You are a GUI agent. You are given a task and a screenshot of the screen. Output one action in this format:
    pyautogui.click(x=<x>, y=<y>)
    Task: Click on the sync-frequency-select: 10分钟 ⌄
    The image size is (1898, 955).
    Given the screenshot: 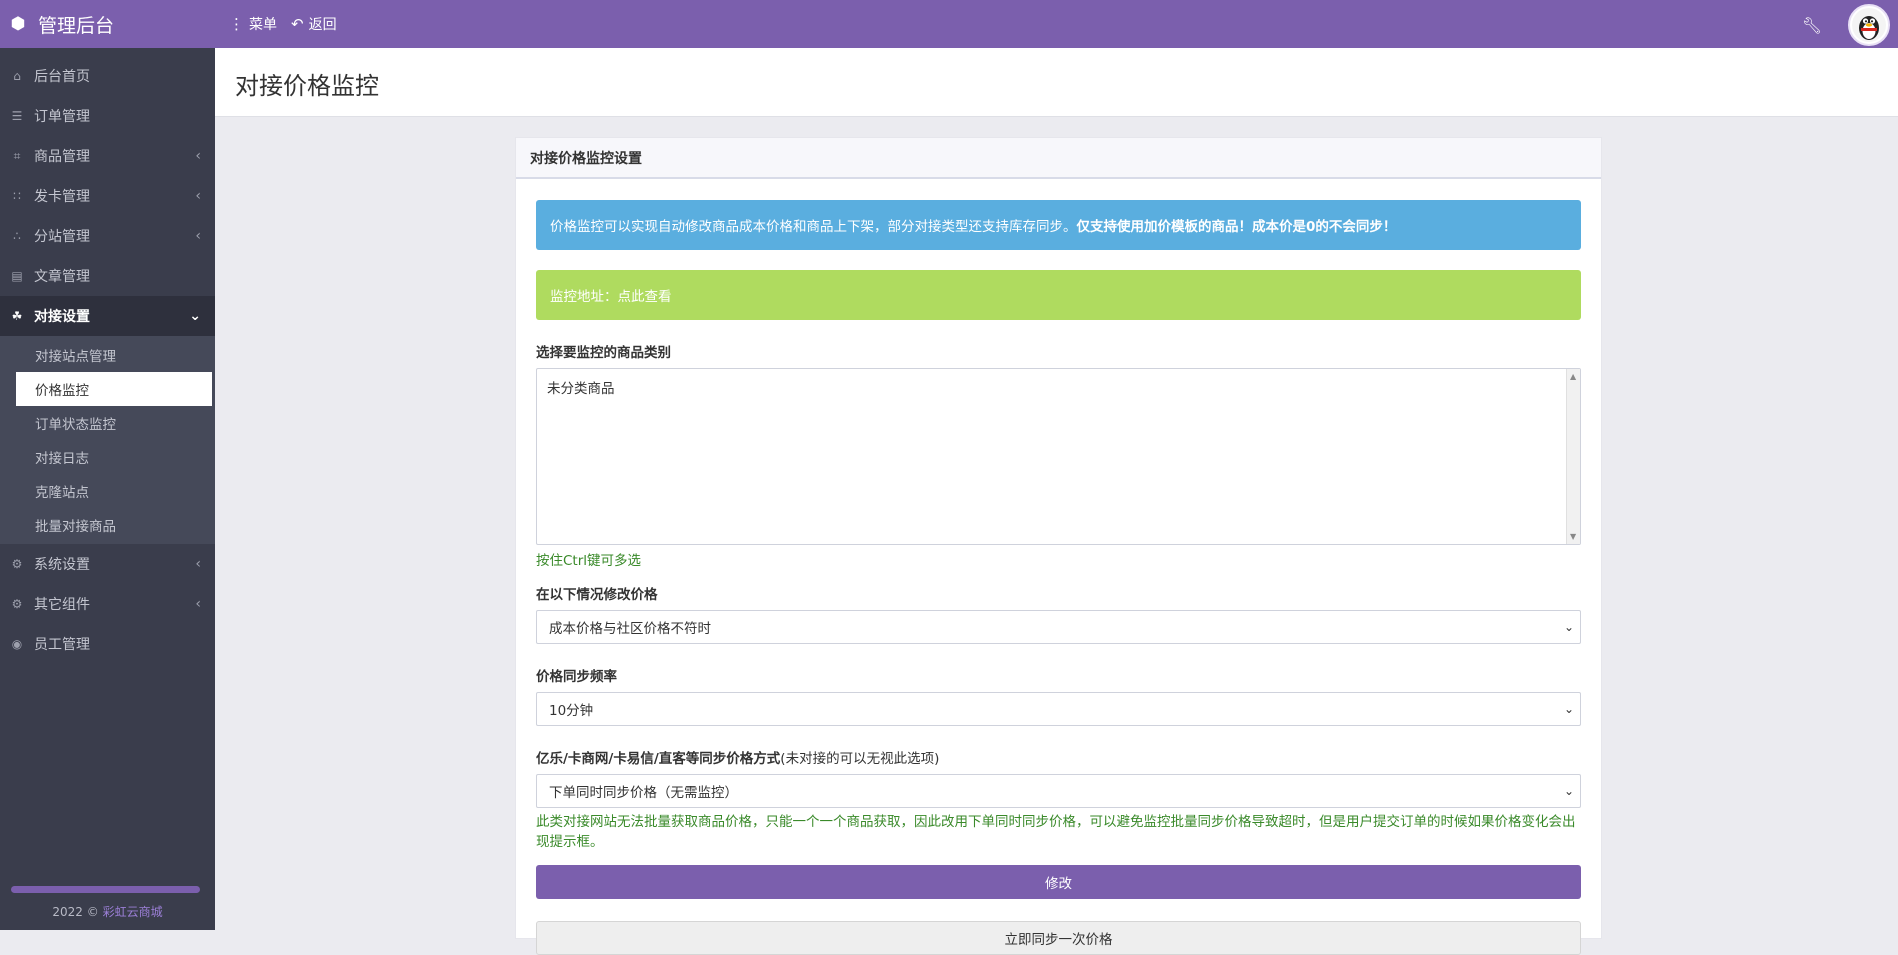 What is the action you would take?
    pyautogui.click(x=1058, y=709)
    